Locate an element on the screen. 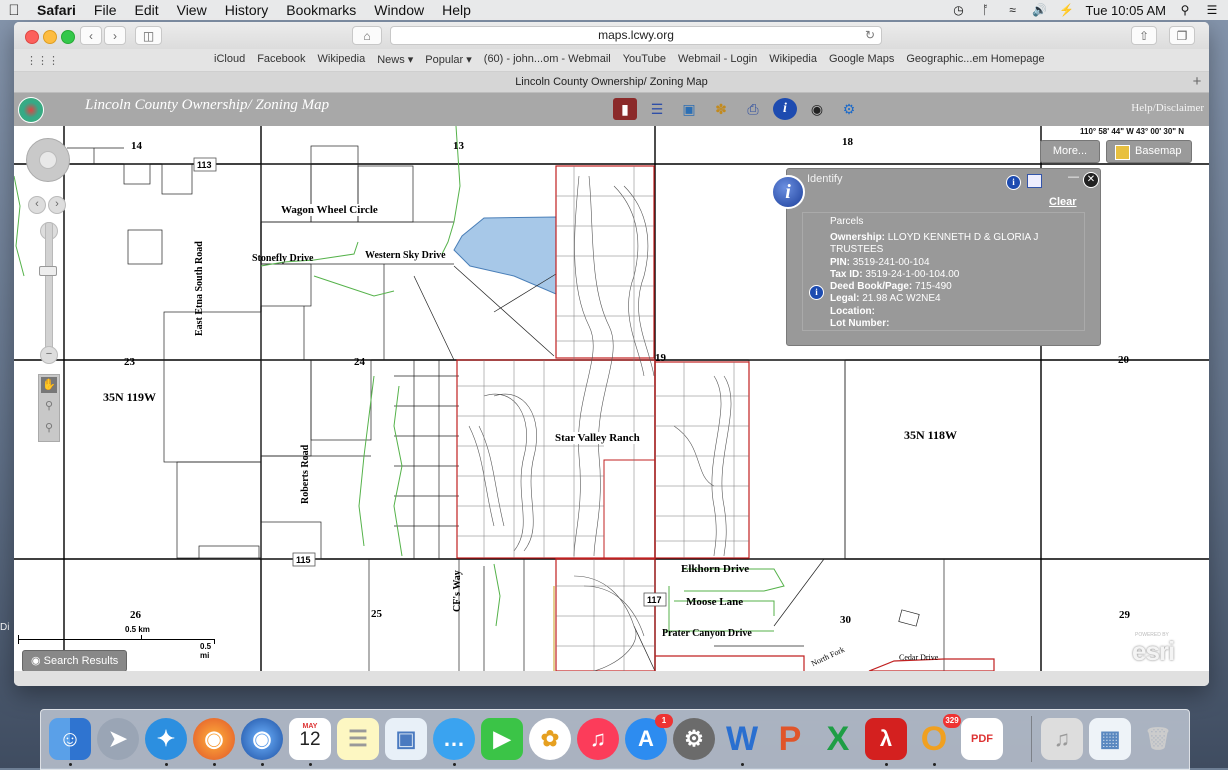  launchpad-icon: ➤ is located at coordinates (118, 739).